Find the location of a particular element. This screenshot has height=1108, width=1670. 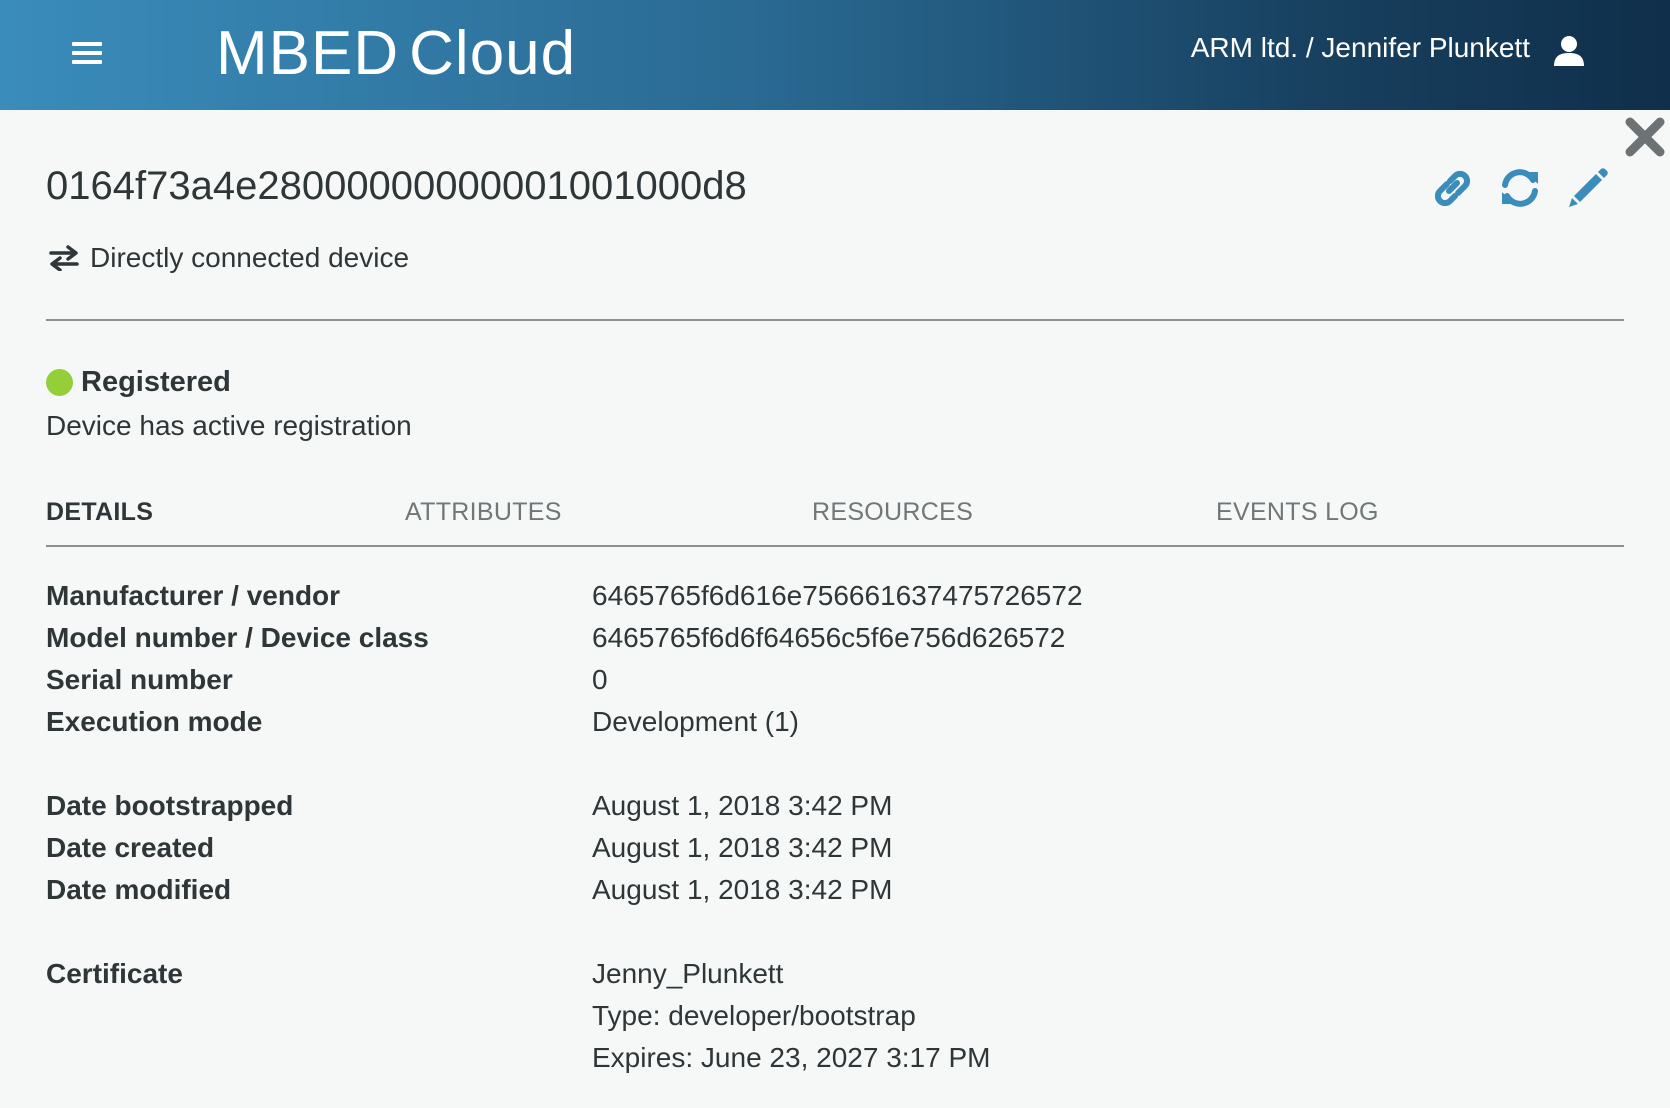

tab-details: DETAILS is located at coordinates (99, 512).